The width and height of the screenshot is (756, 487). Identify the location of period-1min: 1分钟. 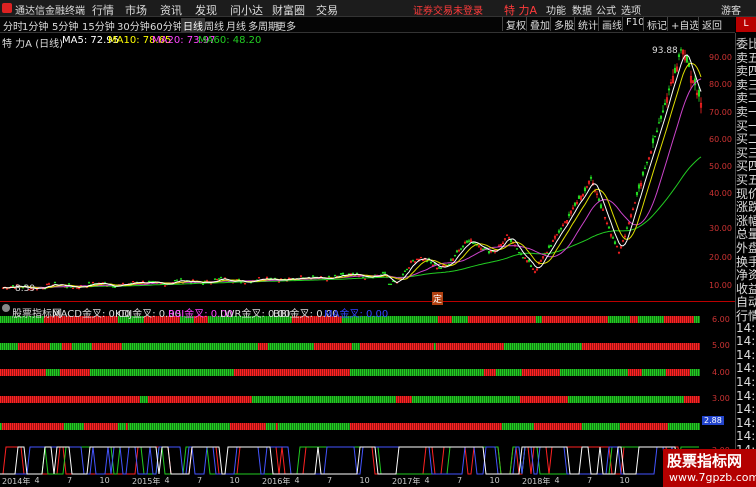
(35, 25).